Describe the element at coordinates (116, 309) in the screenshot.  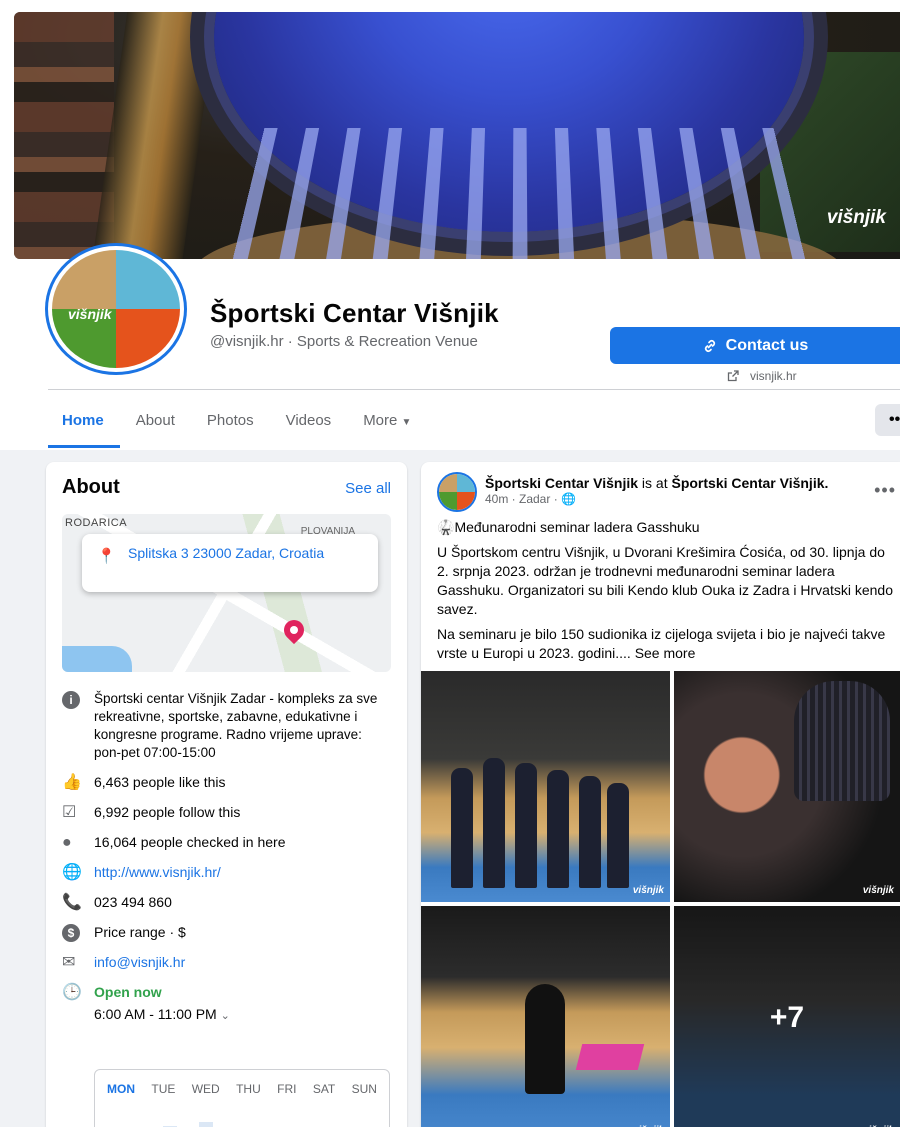
I see `profile-avatar: višnjik` at that location.